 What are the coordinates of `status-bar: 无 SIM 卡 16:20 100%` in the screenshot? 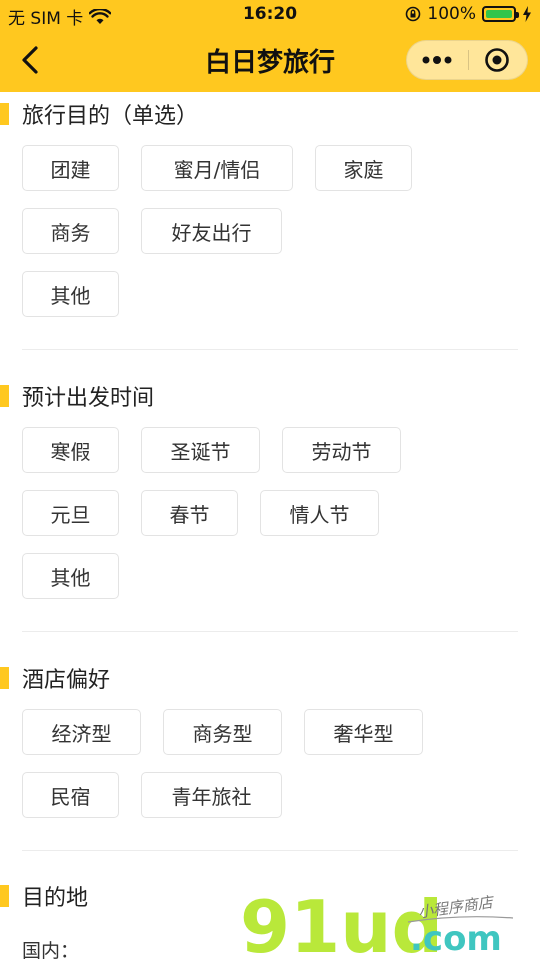 It's located at (270, 15).